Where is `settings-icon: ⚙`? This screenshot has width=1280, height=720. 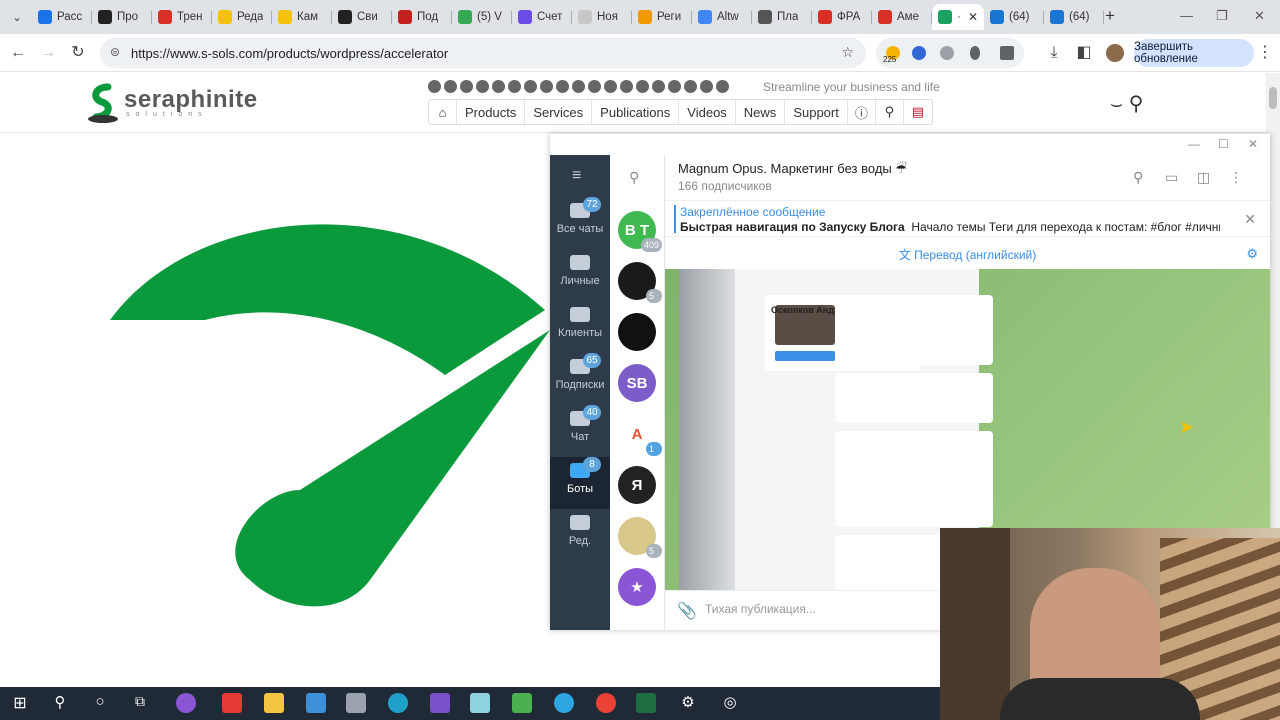 settings-icon: ⚙ is located at coordinates (688, 703).